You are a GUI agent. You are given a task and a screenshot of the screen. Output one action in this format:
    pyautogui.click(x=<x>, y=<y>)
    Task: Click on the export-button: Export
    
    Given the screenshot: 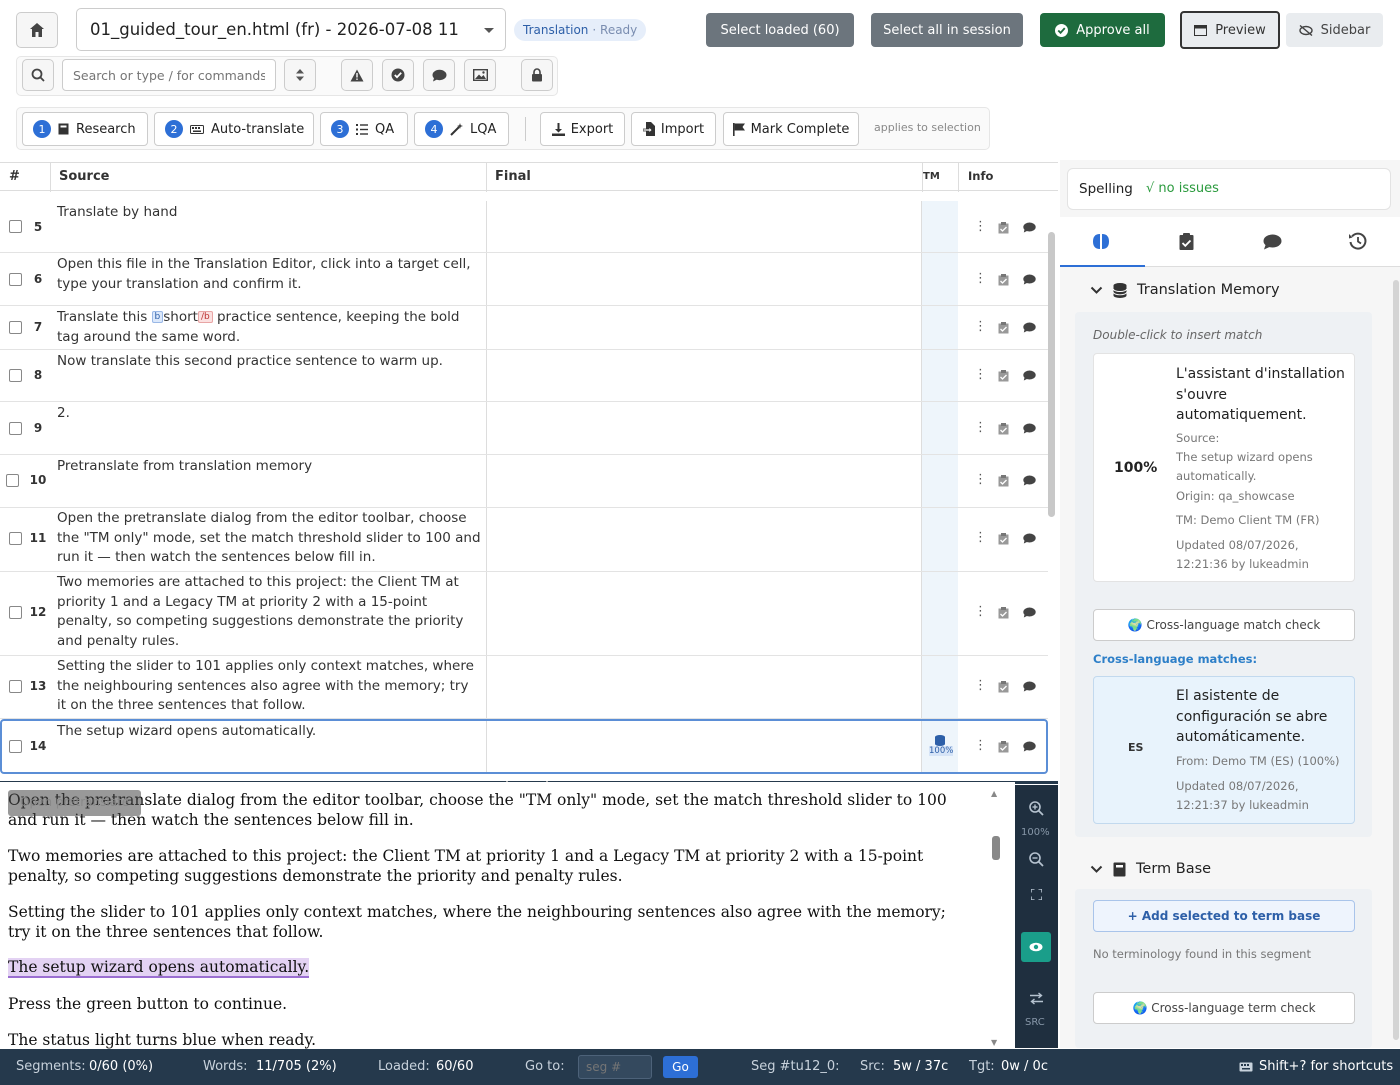 What is the action you would take?
    pyautogui.click(x=582, y=129)
    